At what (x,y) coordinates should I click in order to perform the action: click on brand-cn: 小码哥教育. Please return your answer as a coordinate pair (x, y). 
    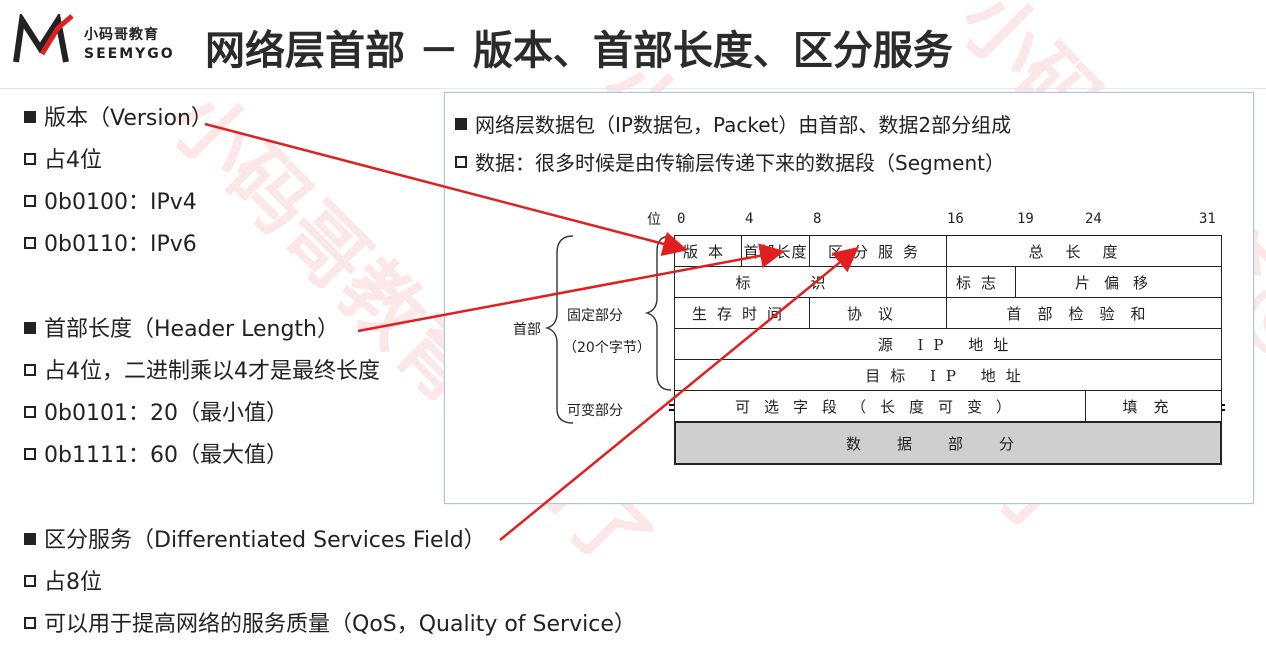
    Looking at the image, I should click on (121, 35).